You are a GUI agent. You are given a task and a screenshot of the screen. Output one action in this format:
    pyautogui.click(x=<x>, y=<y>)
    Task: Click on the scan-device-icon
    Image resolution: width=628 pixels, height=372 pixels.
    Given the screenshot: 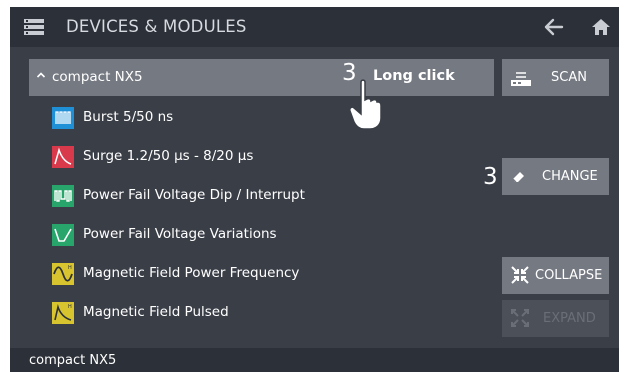 What is the action you would take?
    pyautogui.click(x=521, y=79)
    